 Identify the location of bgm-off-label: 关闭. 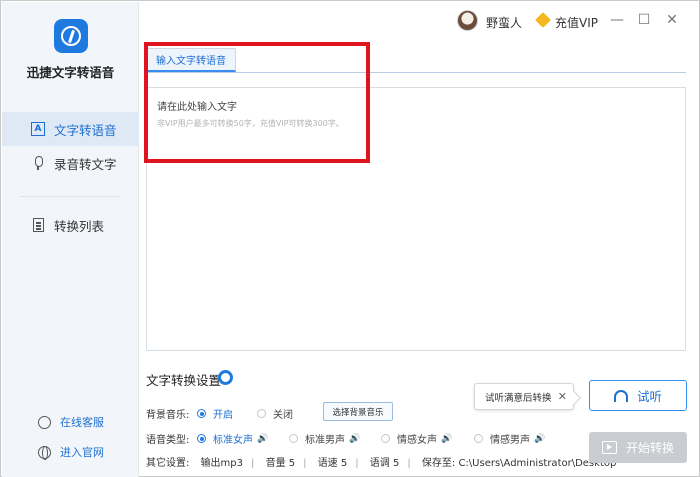
(283, 415).